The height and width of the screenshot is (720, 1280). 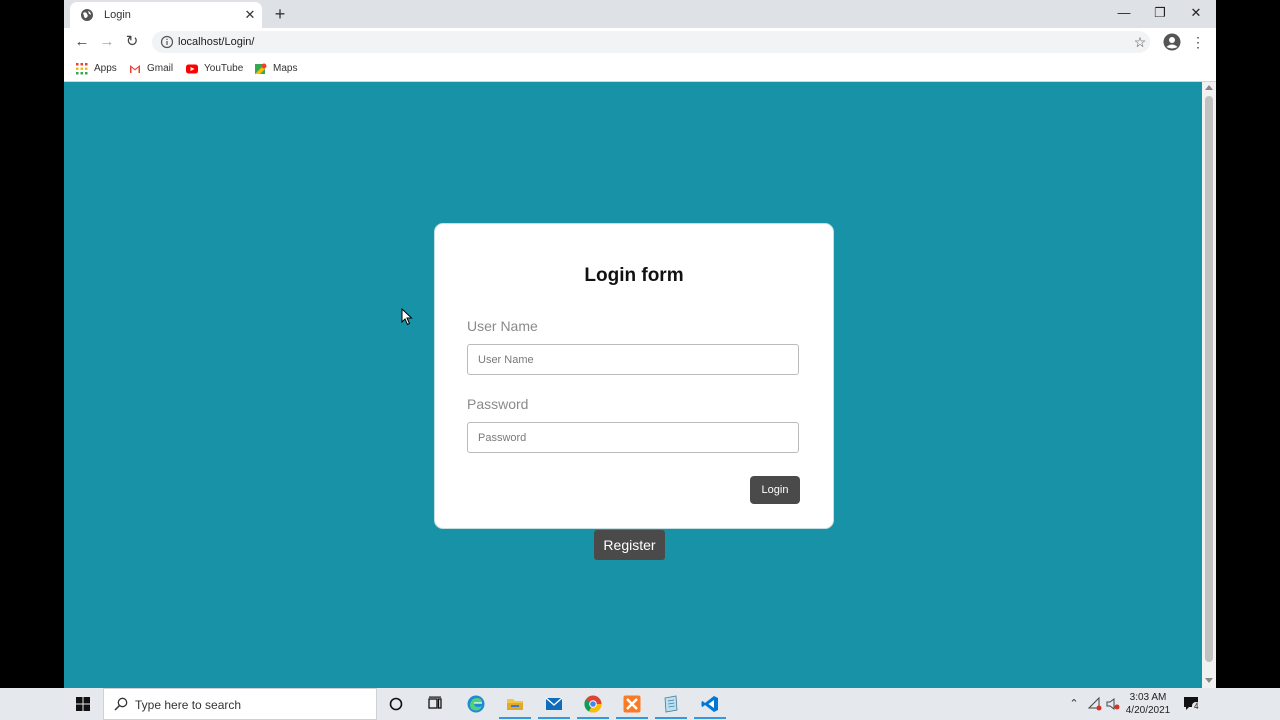 What do you see at coordinates (166, 15) in the screenshot?
I see `tab-login: Login ✕` at bounding box center [166, 15].